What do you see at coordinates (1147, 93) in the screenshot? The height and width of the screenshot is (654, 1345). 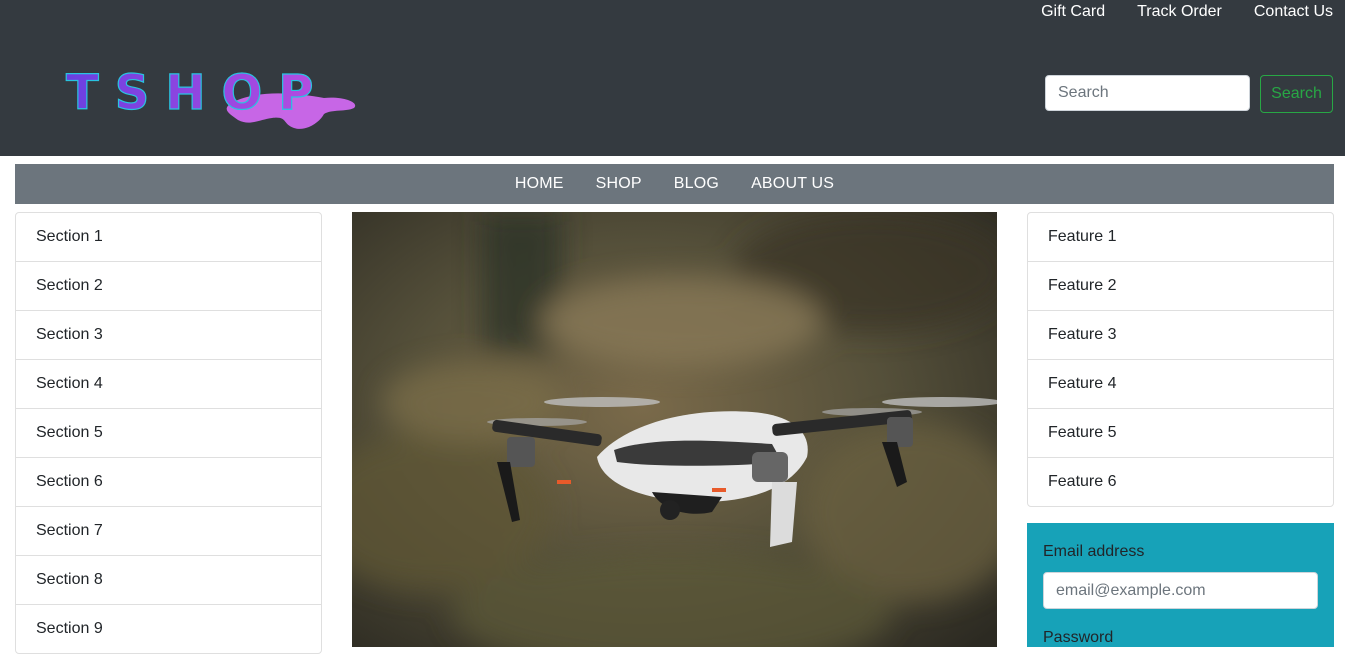 I see `search-input` at bounding box center [1147, 93].